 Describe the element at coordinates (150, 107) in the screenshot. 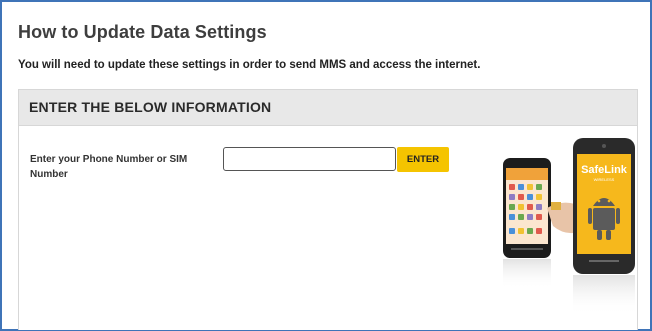

I see `panel-title: ENTER THE BELOW INFORMATION` at that location.